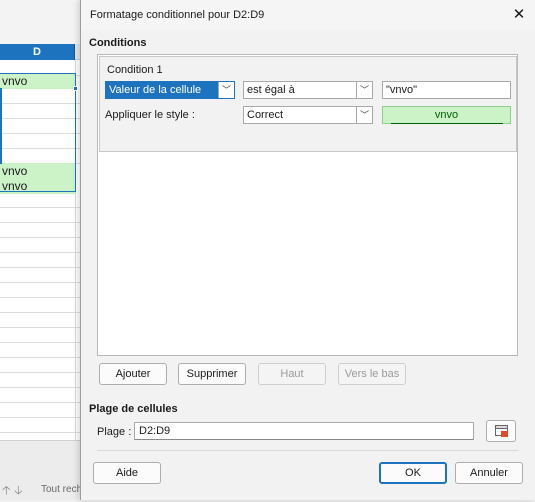 This screenshot has width=535, height=502. What do you see at coordinates (38, 132) in the screenshot?
I see `selection-outline` at bounding box center [38, 132].